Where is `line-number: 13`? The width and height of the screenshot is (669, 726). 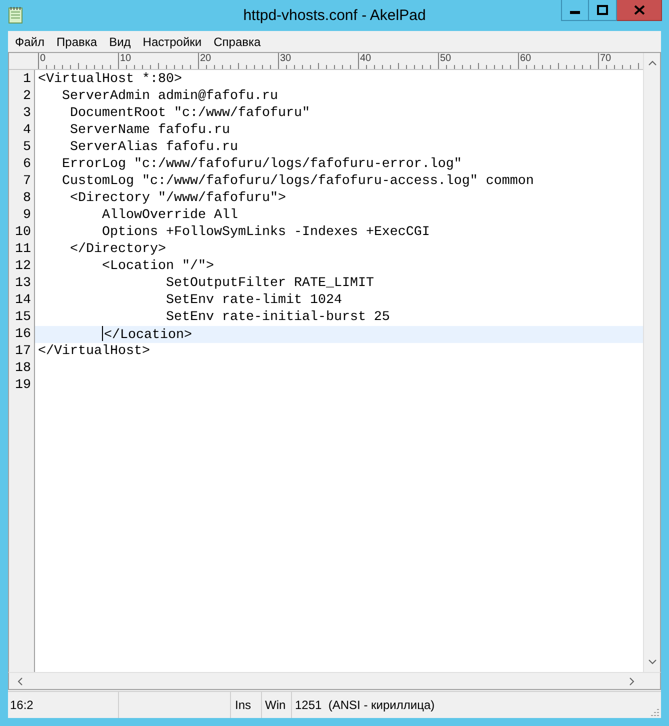
line-number: 13 is located at coordinates (23, 283).